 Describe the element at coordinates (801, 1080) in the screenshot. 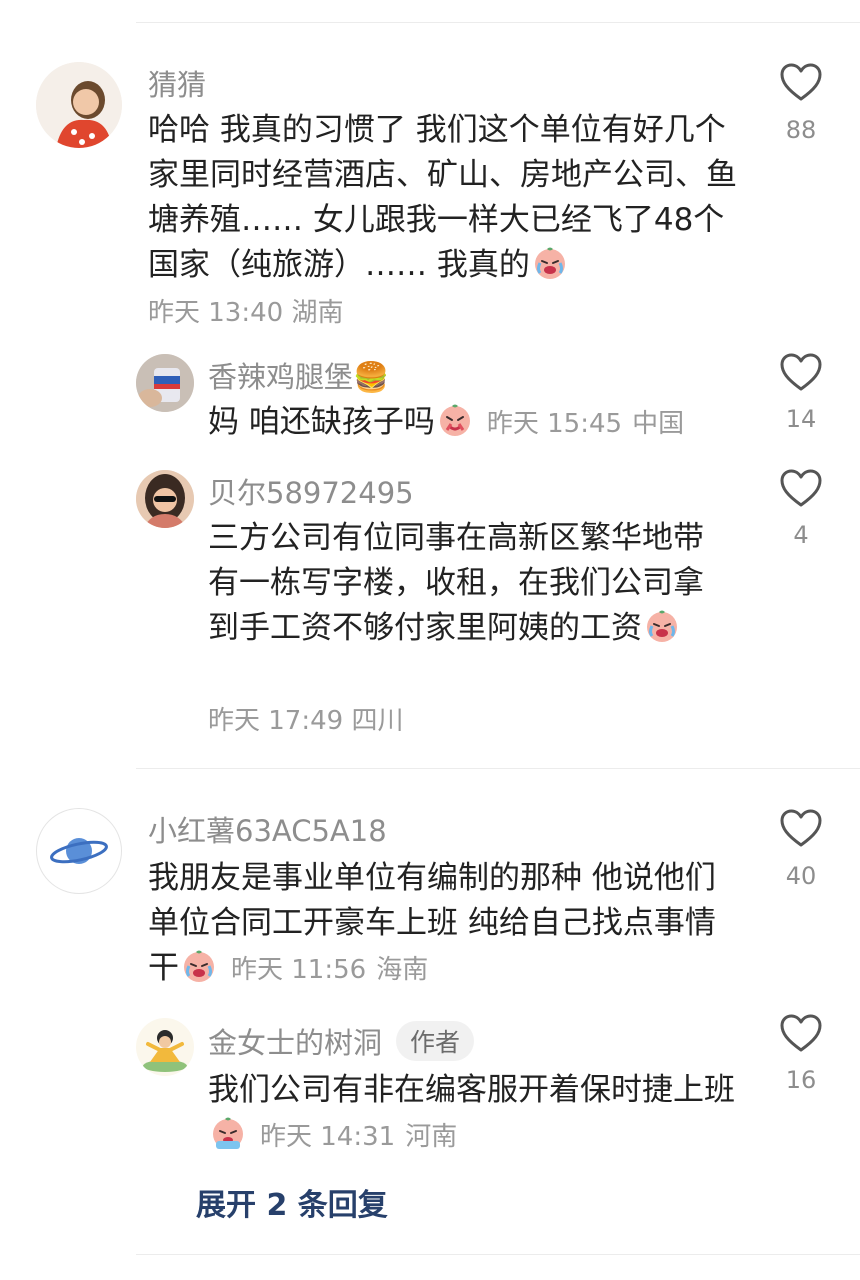

I see `like-count: 16` at that location.